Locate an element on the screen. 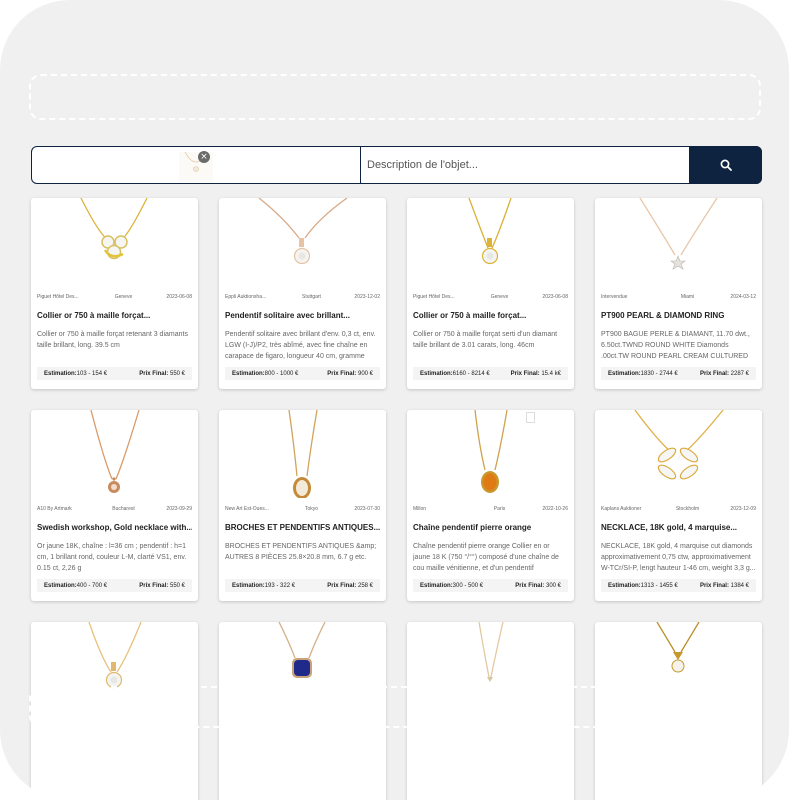 This screenshot has height=800, width=789. auction-house: A10 By Artmark is located at coordinates (54, 509).